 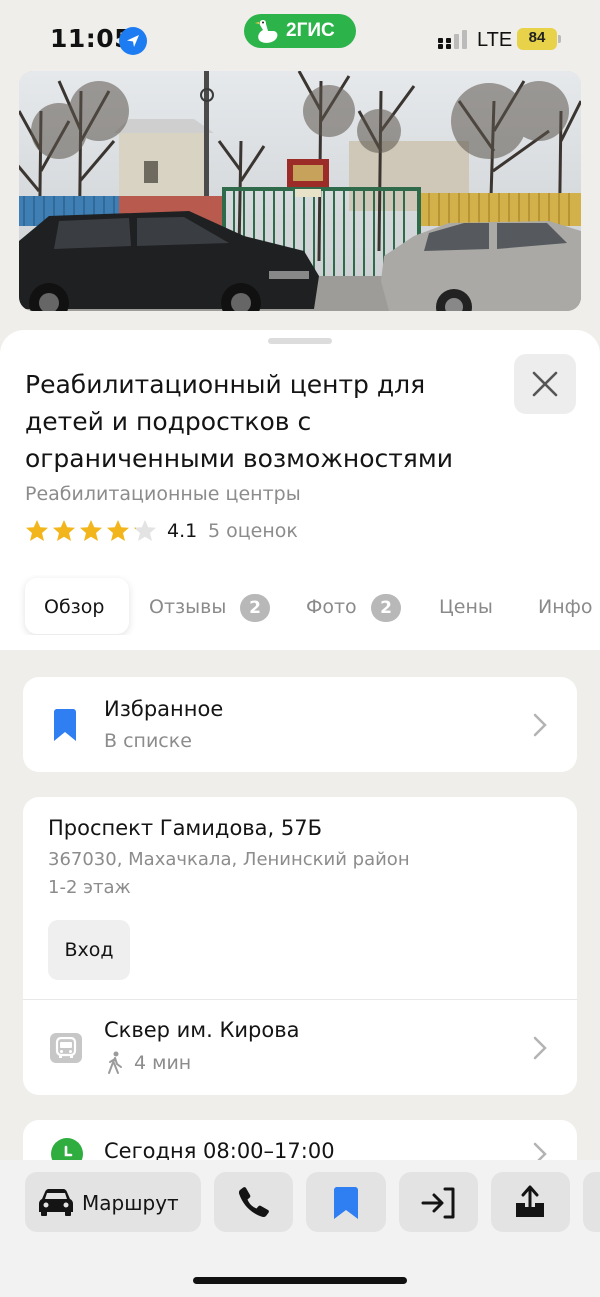 I want to click on tab-overview: Обзор, so click(x=77, y=606).